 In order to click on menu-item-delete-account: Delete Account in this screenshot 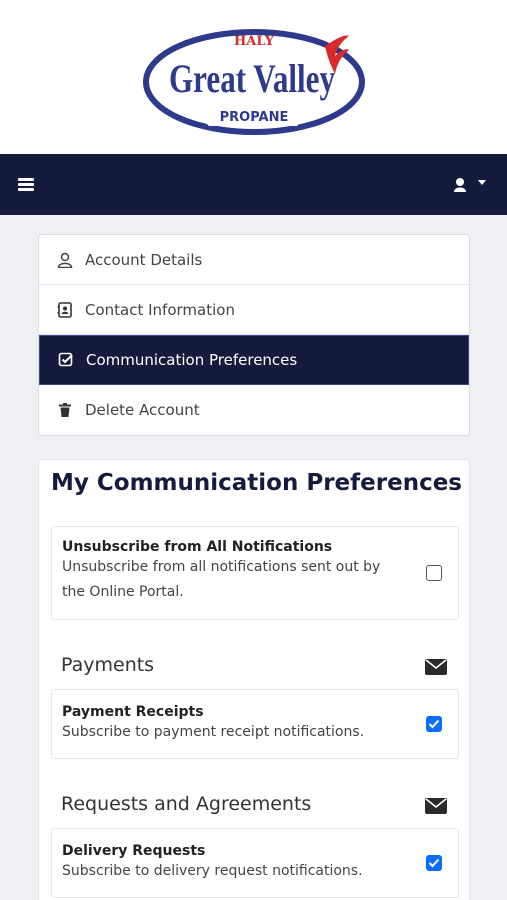, I will do `click(254, 410)`.